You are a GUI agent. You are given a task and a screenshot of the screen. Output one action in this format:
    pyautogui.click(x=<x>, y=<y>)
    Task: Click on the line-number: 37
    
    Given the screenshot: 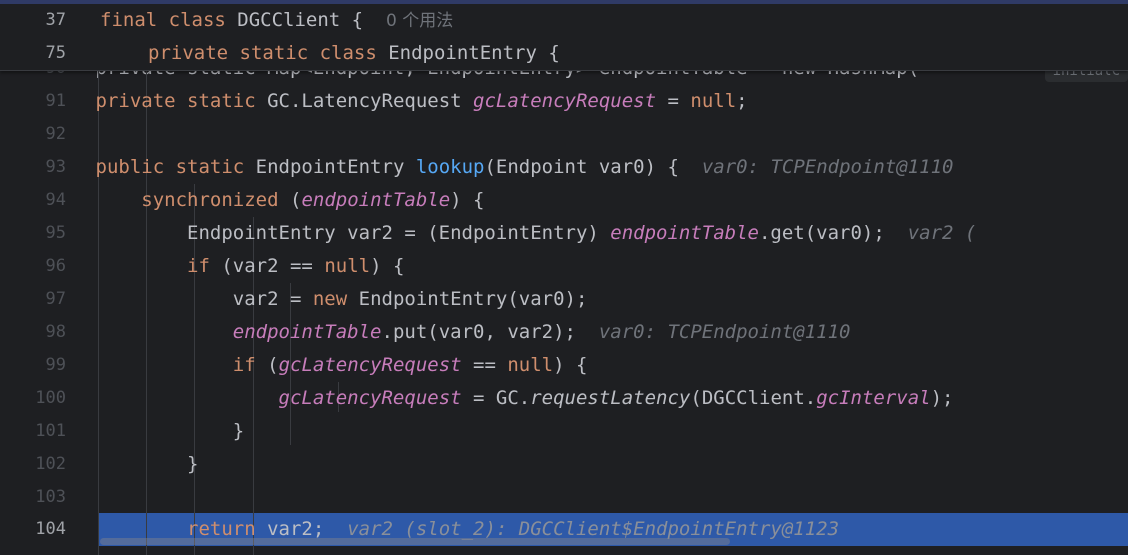 What is the action you would take?
    pyautogui.click(x=55, y=20)
    